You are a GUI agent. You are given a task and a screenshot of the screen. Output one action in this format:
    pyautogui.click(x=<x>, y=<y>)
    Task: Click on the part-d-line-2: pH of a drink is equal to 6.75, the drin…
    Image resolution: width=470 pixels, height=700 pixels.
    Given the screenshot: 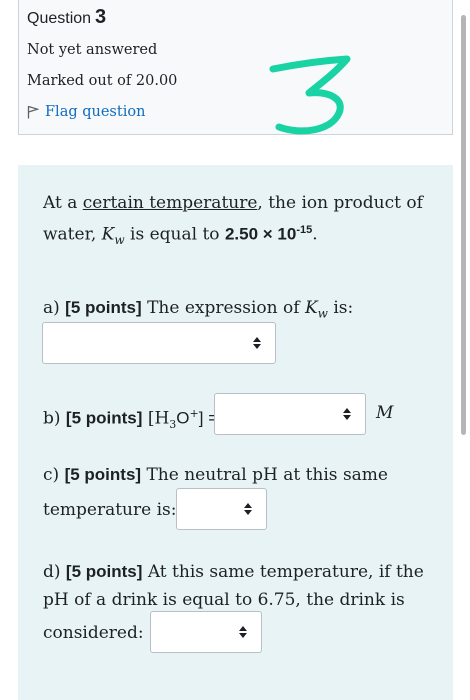 What is the action you would take?
    pyautogui.click(x=224, y=600)
    